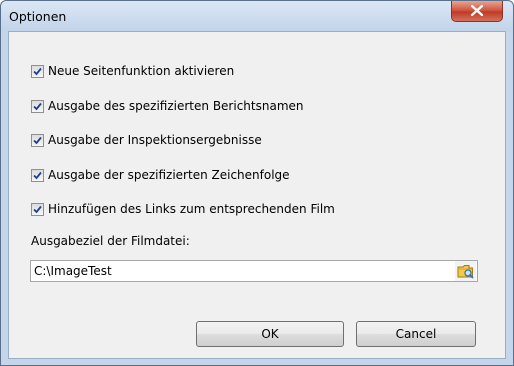 This screenshot has height=366, width=514. Describe the element at coordinates (155, 140) in the screenshot. I see `option-label: Ausgabe der Inspektionsergebnisse` at that location.